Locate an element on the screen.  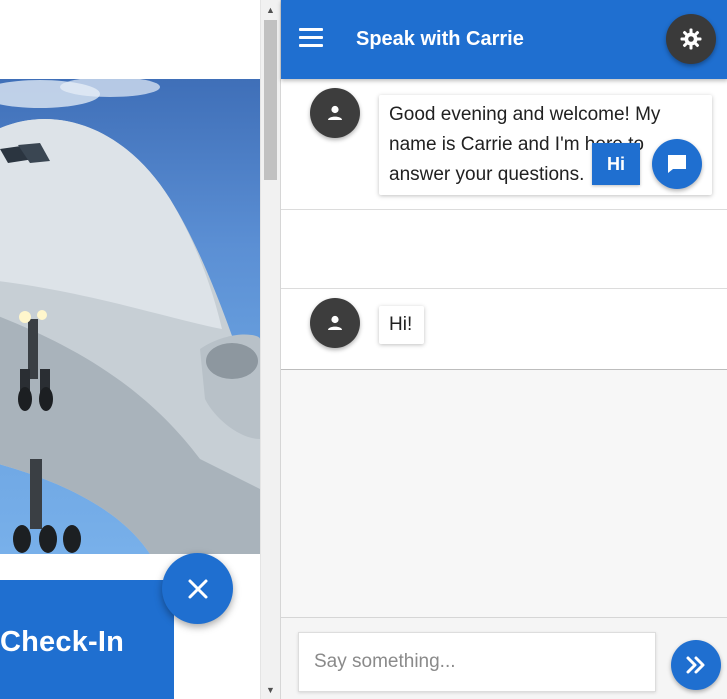
check-in-button: Check-In is located at coordinates (87, 639).